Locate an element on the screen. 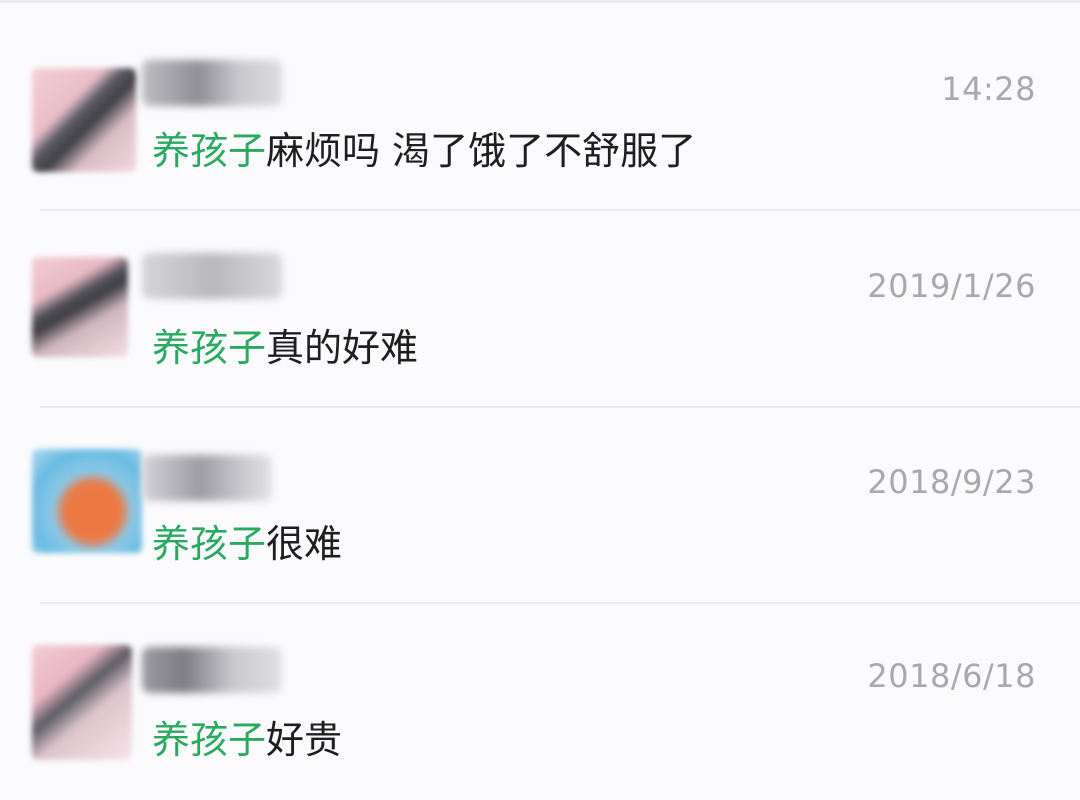 The height and width of the screenshot is (800, 1080). message-preview: 养孩子很难 is located at coordinates (247, 540).